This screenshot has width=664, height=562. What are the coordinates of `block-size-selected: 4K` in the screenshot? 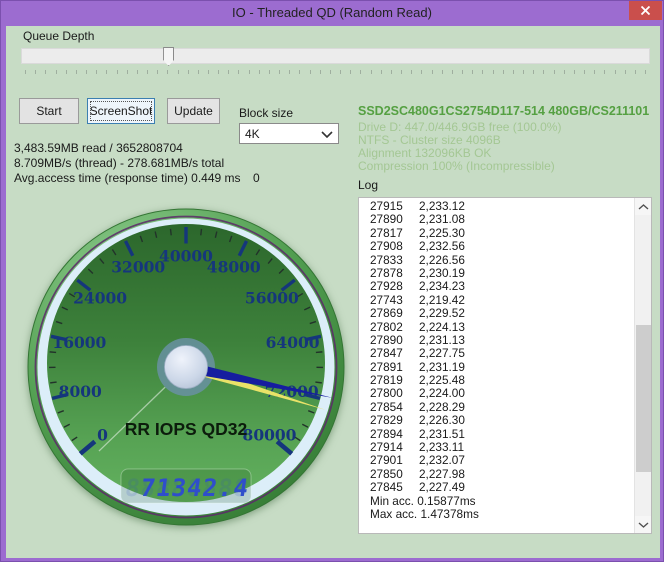 It's located at (252, 133).